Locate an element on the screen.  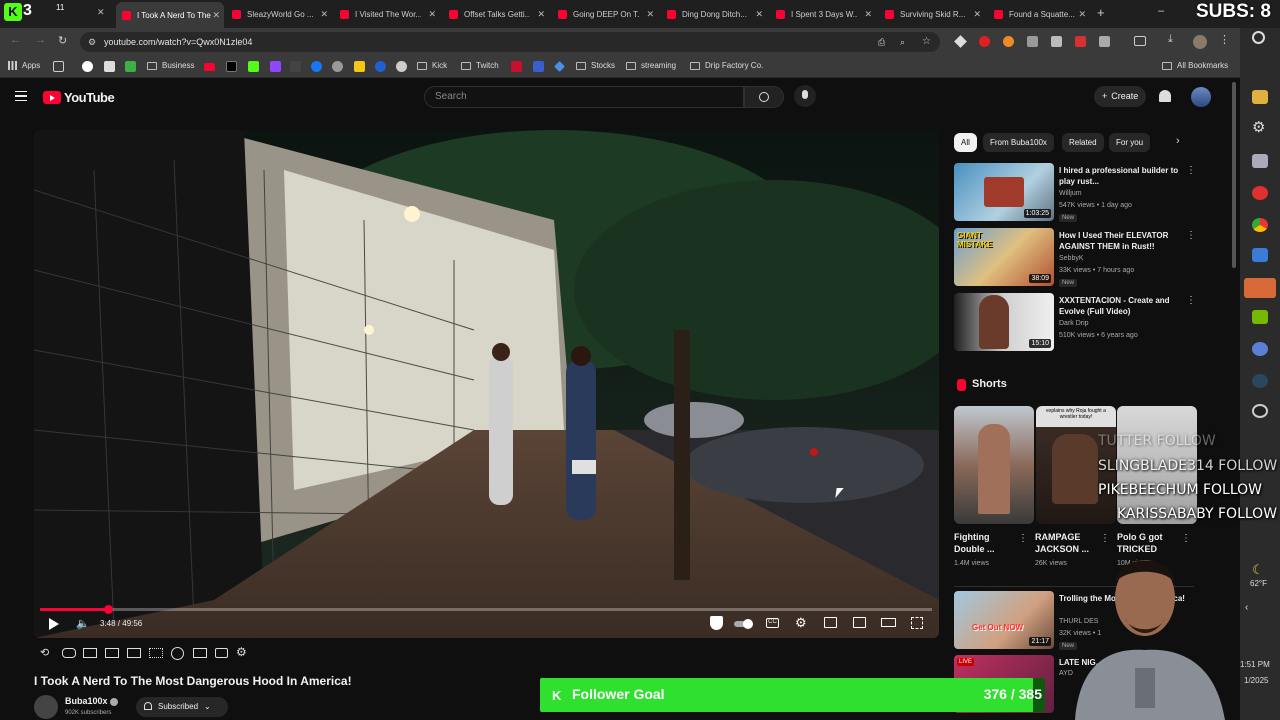
google-icon is located at coordinates (87, 66).